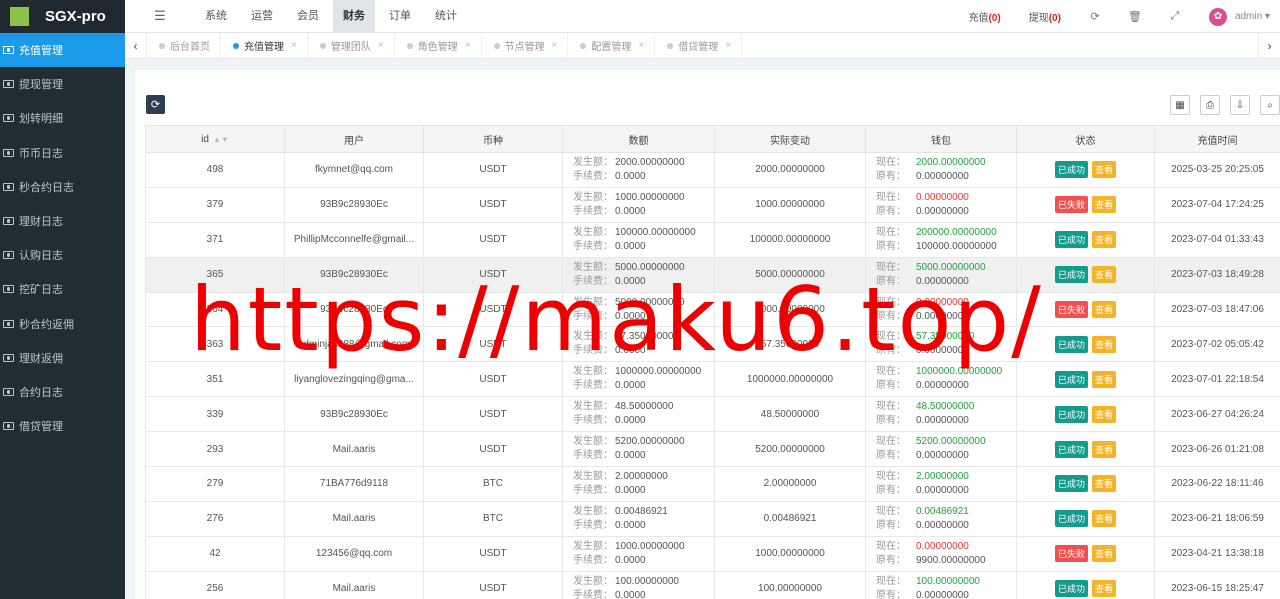  What do you see at coordinates (1269, 46) in the screenshot?
I see `tabs-right-arrow-icon: ›` at bounding box center [1269, 46].